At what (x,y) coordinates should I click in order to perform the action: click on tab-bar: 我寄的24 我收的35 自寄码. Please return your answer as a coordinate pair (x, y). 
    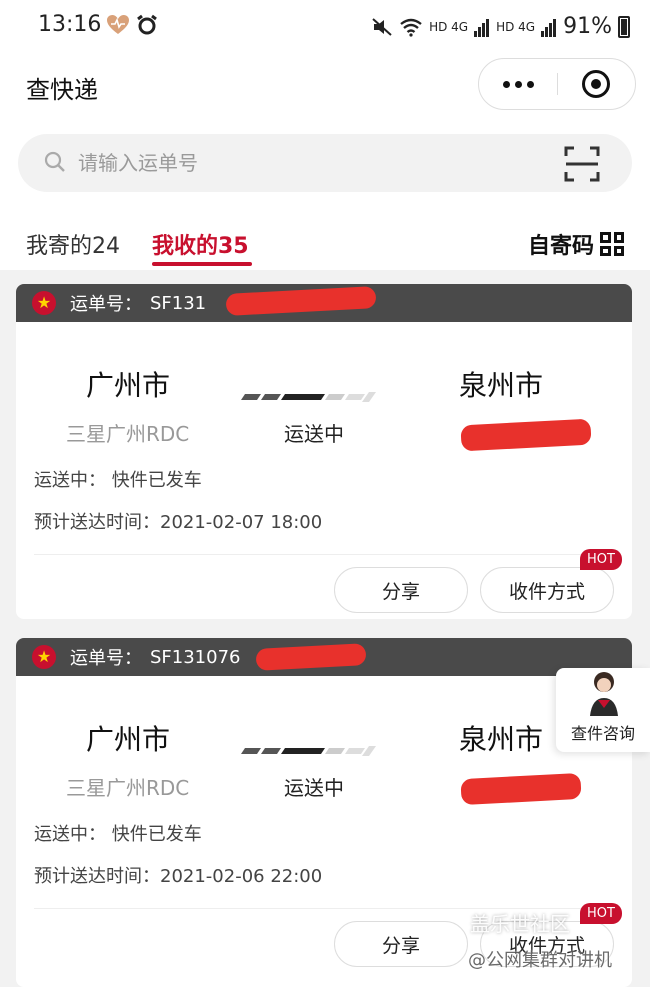
    Looking at the image, I should click on (325, 241).